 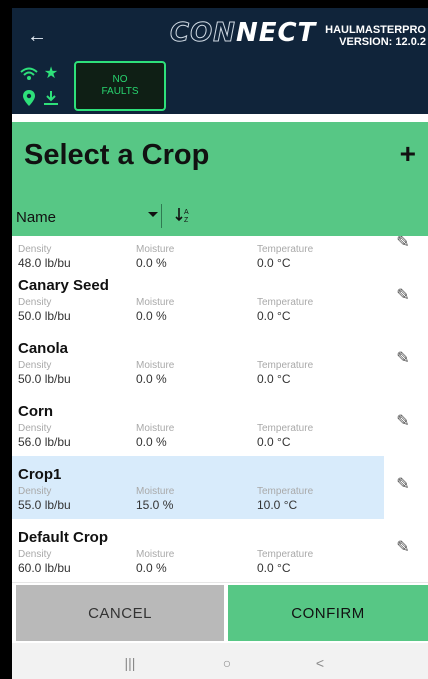 I want to click on home-icon: ○, so click(x=227, y=663).